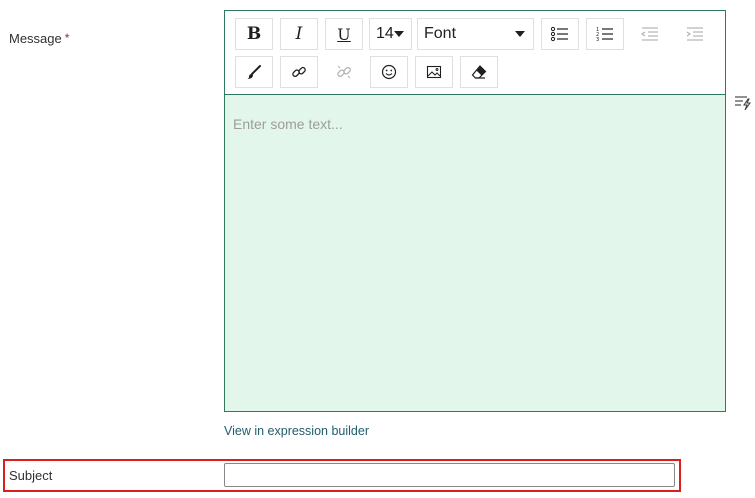  What do you see at coordinates (743, 102) in the screenshot?
I see `dynamic-content-icon` at bounding box center [743, 102].